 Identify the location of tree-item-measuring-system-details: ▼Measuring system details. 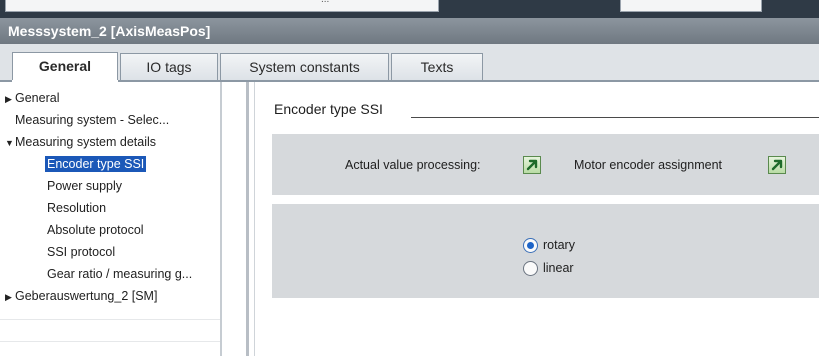
(80, 142).